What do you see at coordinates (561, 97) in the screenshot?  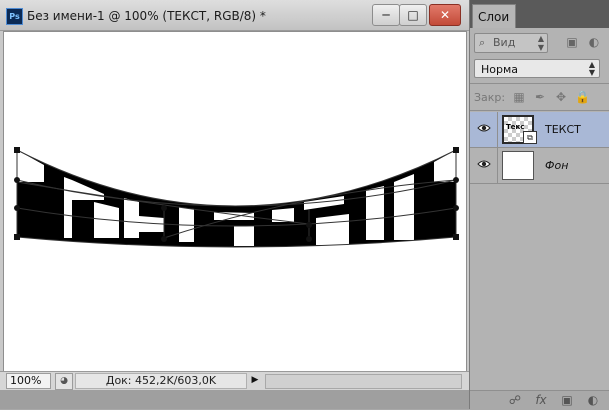 I see `lock-move-icon: ✥` at bounding box center [561, 97].